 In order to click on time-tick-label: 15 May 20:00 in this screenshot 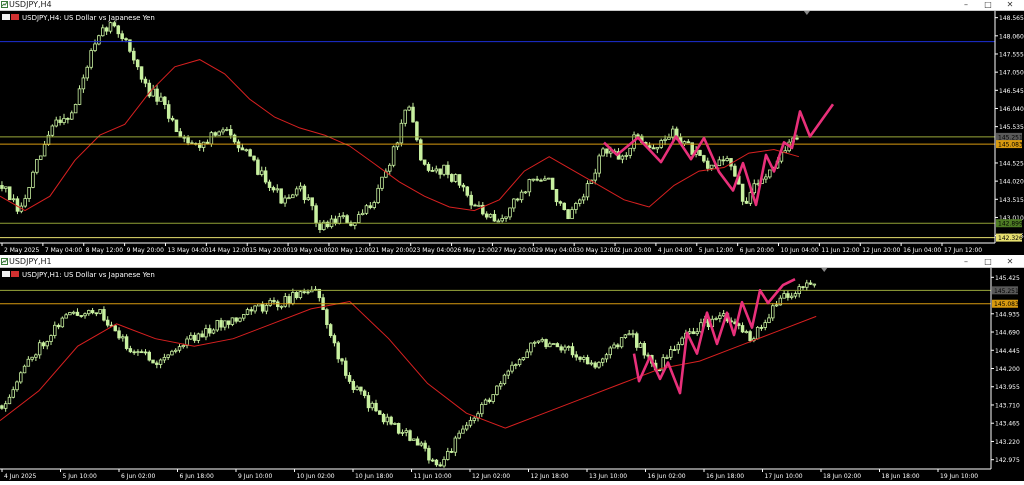, I will do `click(269, 250)`.